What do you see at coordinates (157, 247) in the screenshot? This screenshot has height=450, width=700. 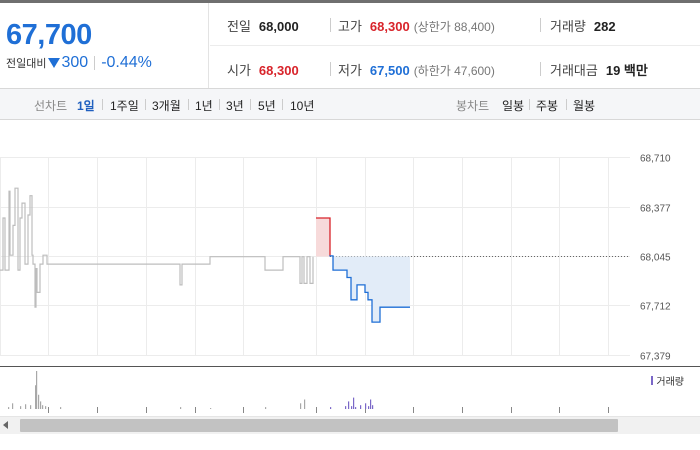 I see `history-price-line` at bounding box center [157, 247].